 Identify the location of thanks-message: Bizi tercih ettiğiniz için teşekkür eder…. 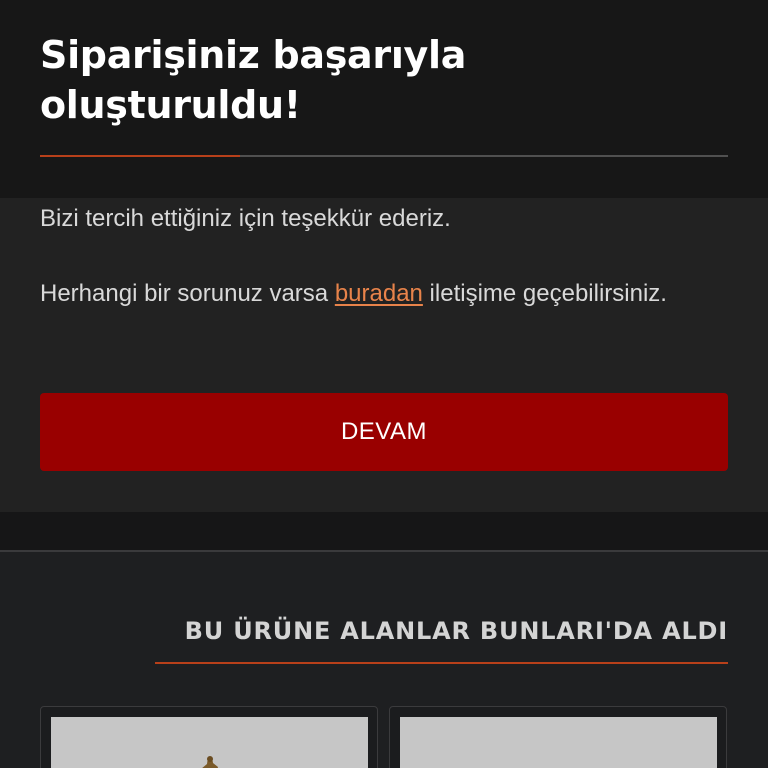
(245, 218).